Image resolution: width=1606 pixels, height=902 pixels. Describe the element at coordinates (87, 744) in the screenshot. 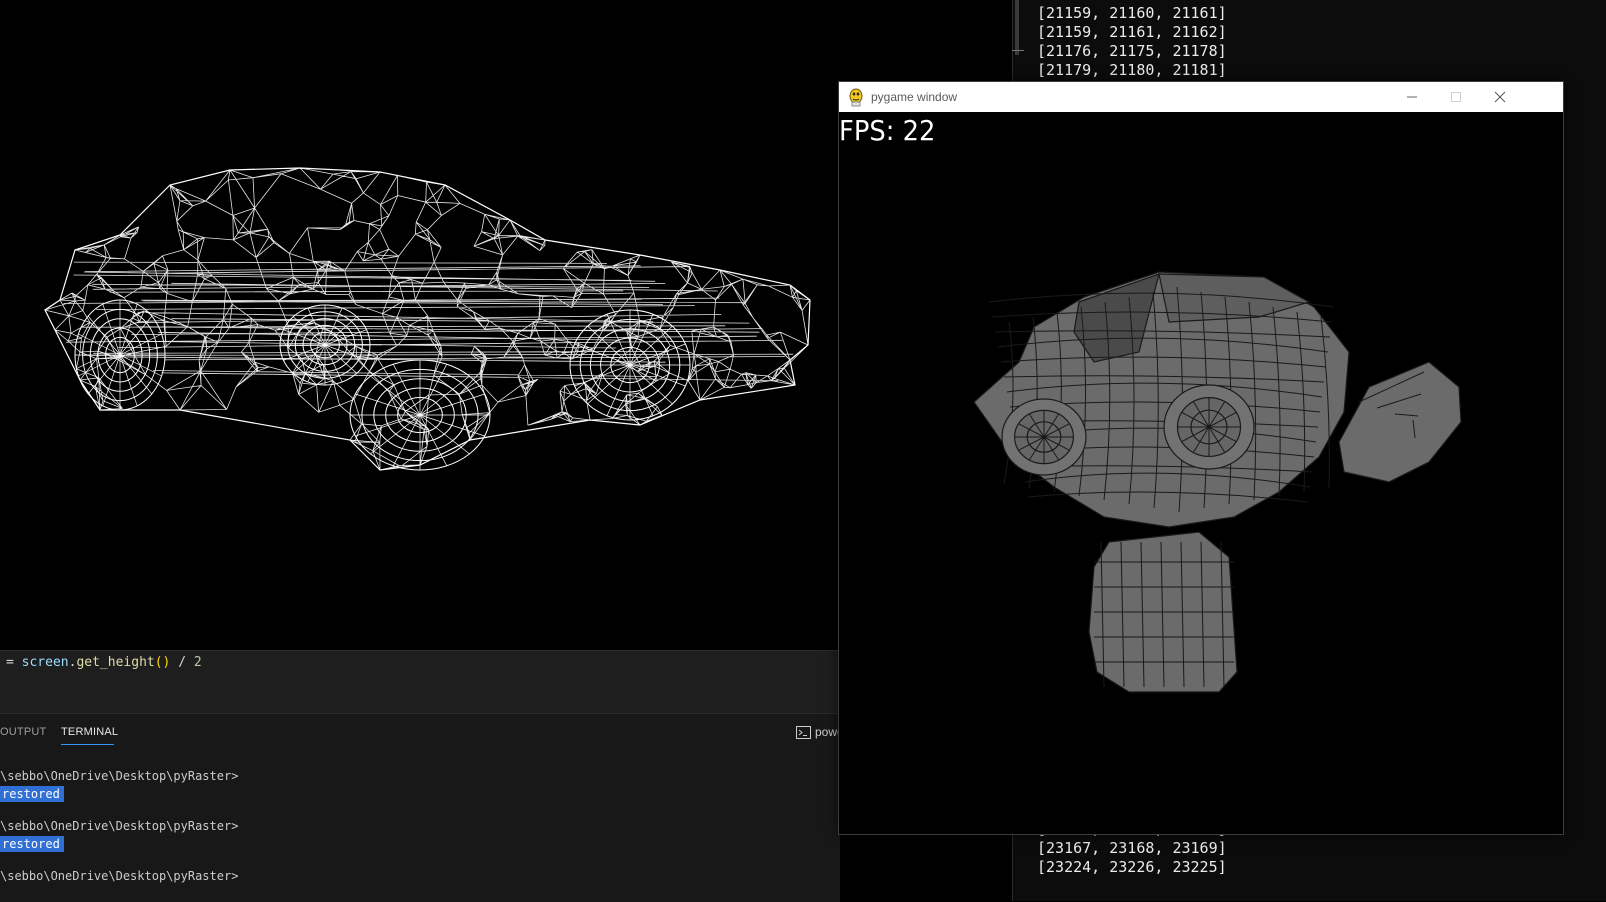

I see `active-tab-indicator` at that location.